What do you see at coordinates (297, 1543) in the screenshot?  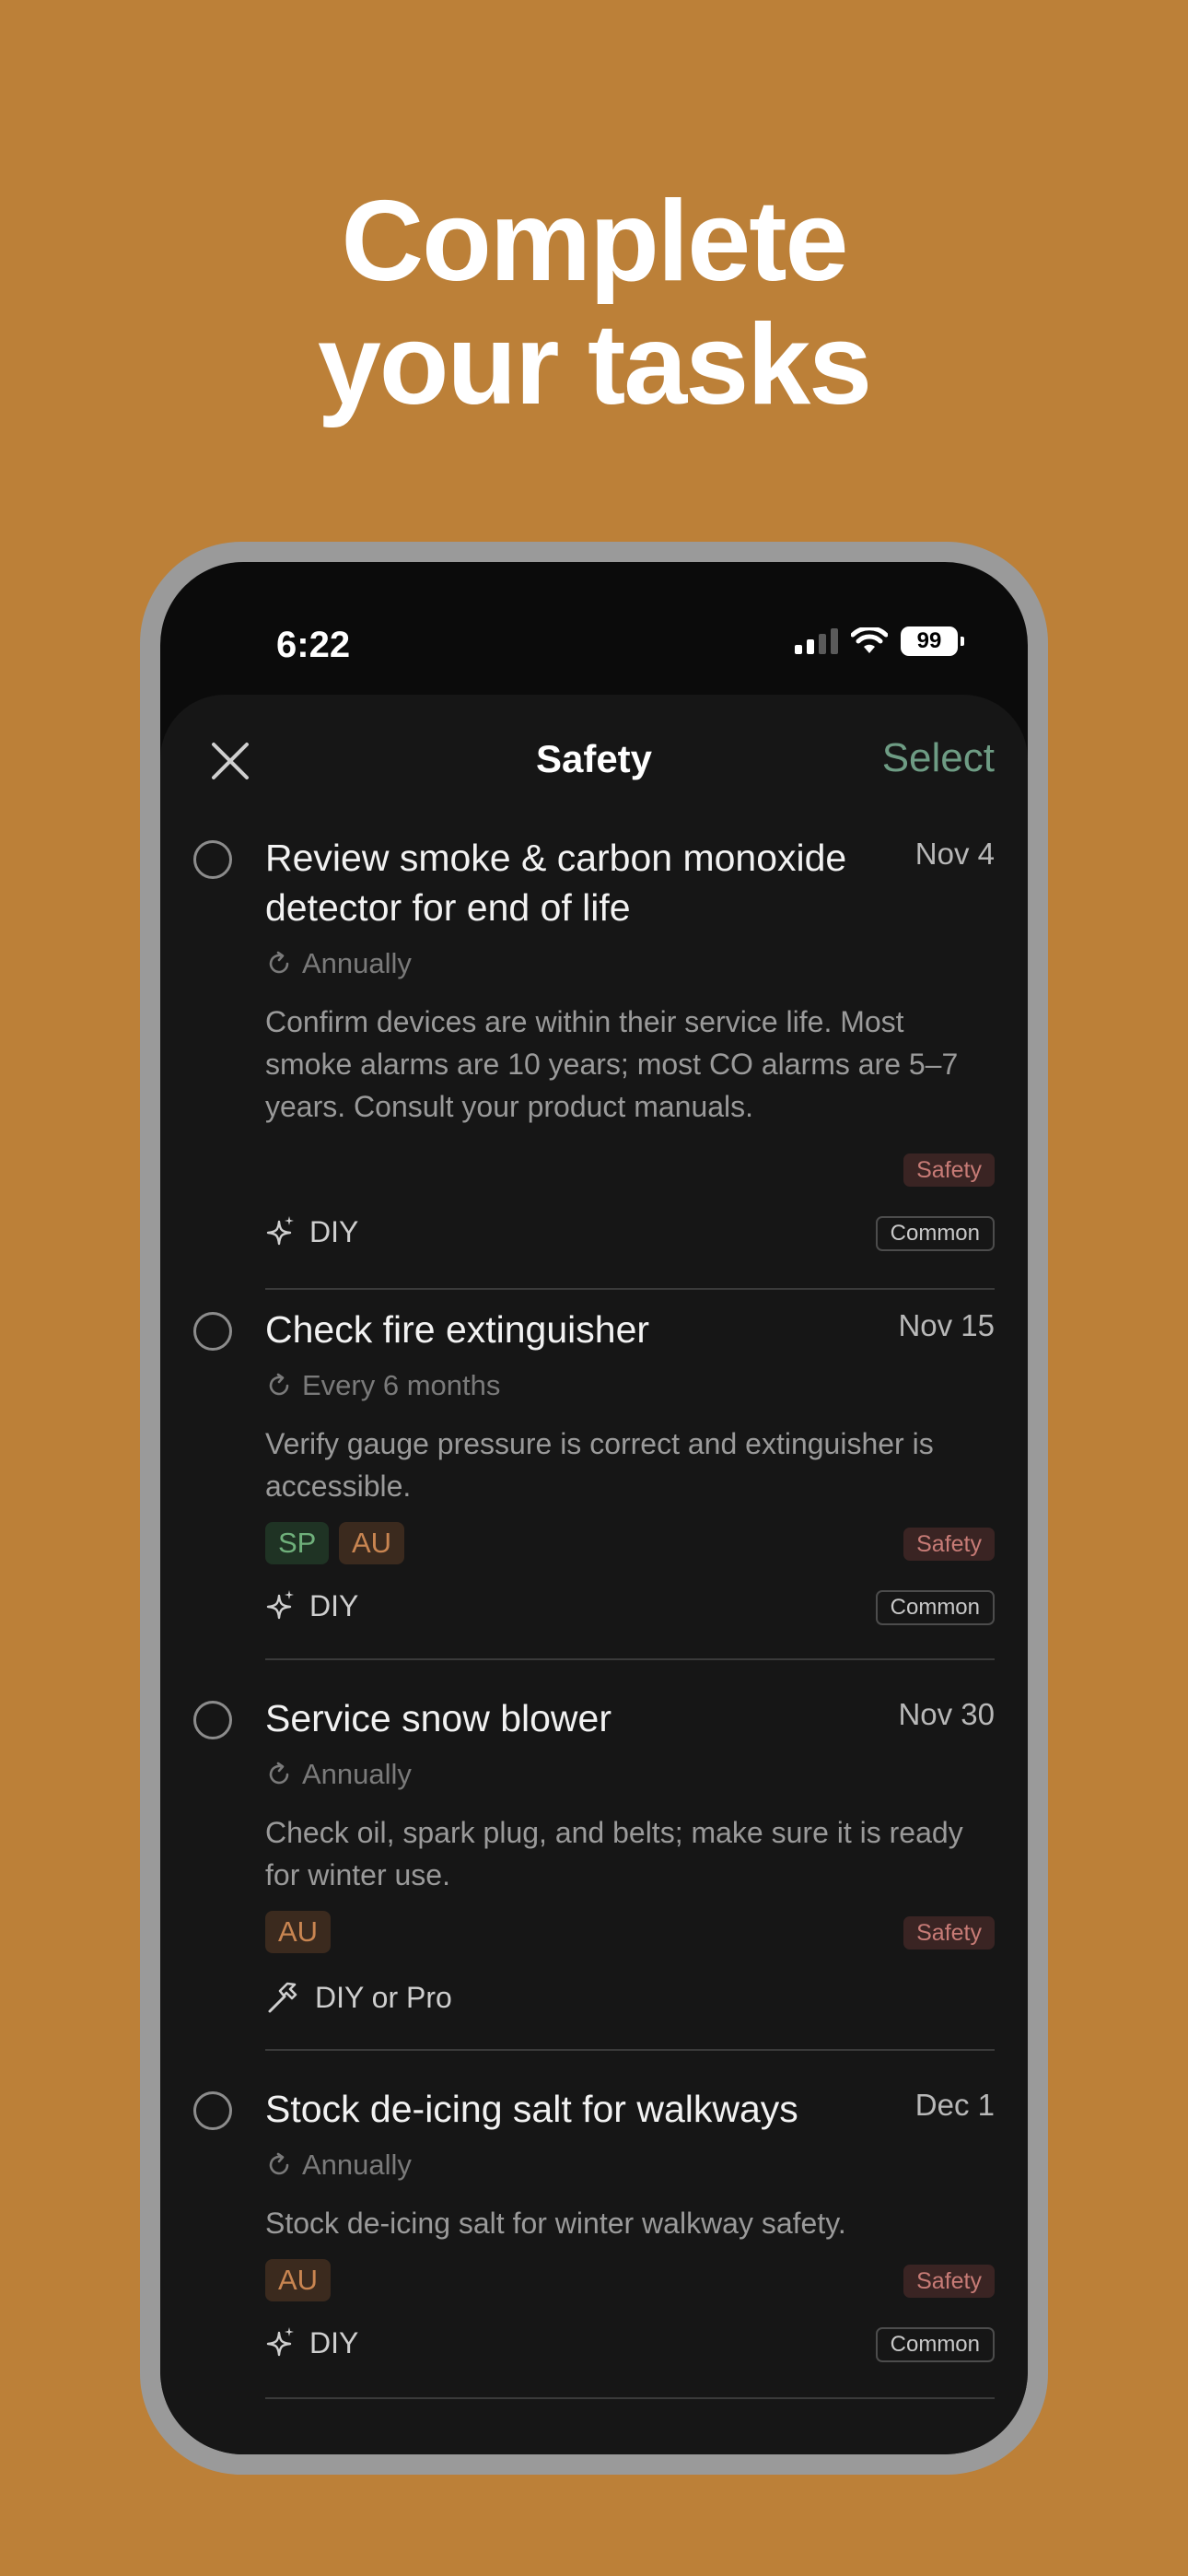 I see `region-tag-sp: SP` at bounding box center [297, 1543].